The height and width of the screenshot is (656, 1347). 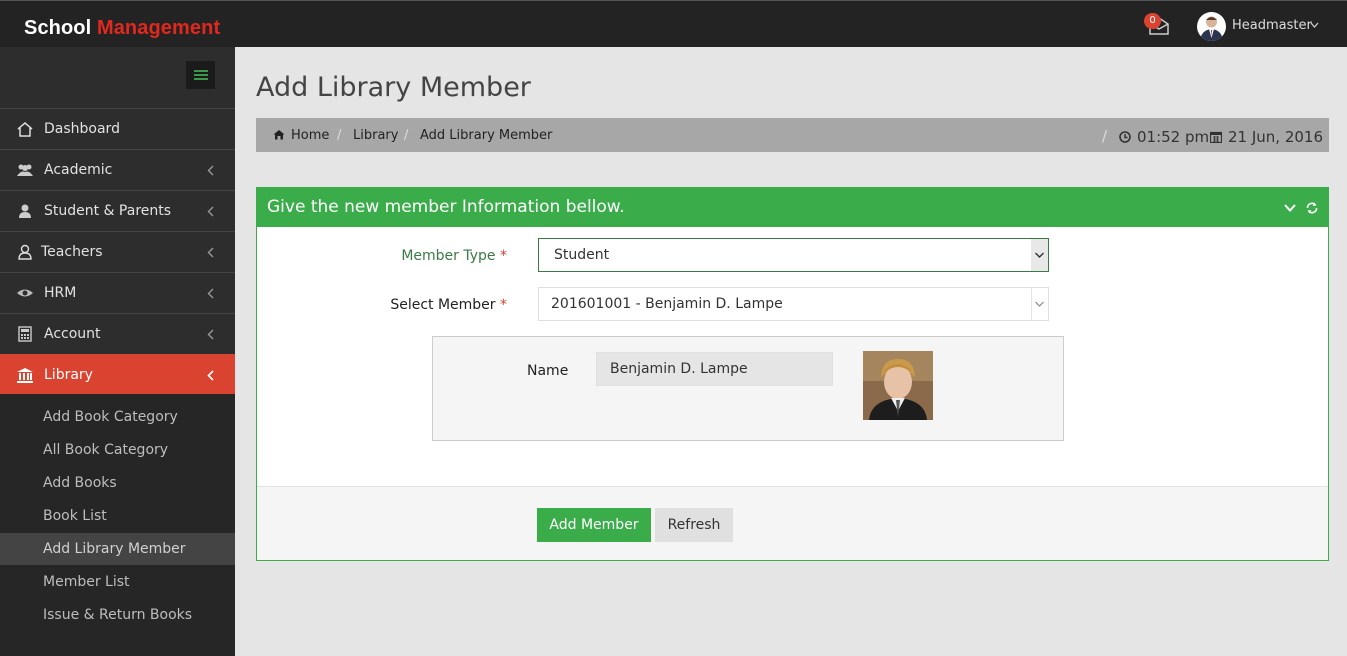 What do you see at coordinates (158, 28) in the screenshot?
I see `brand-part-2: Management` at bounding box center [158, 28].